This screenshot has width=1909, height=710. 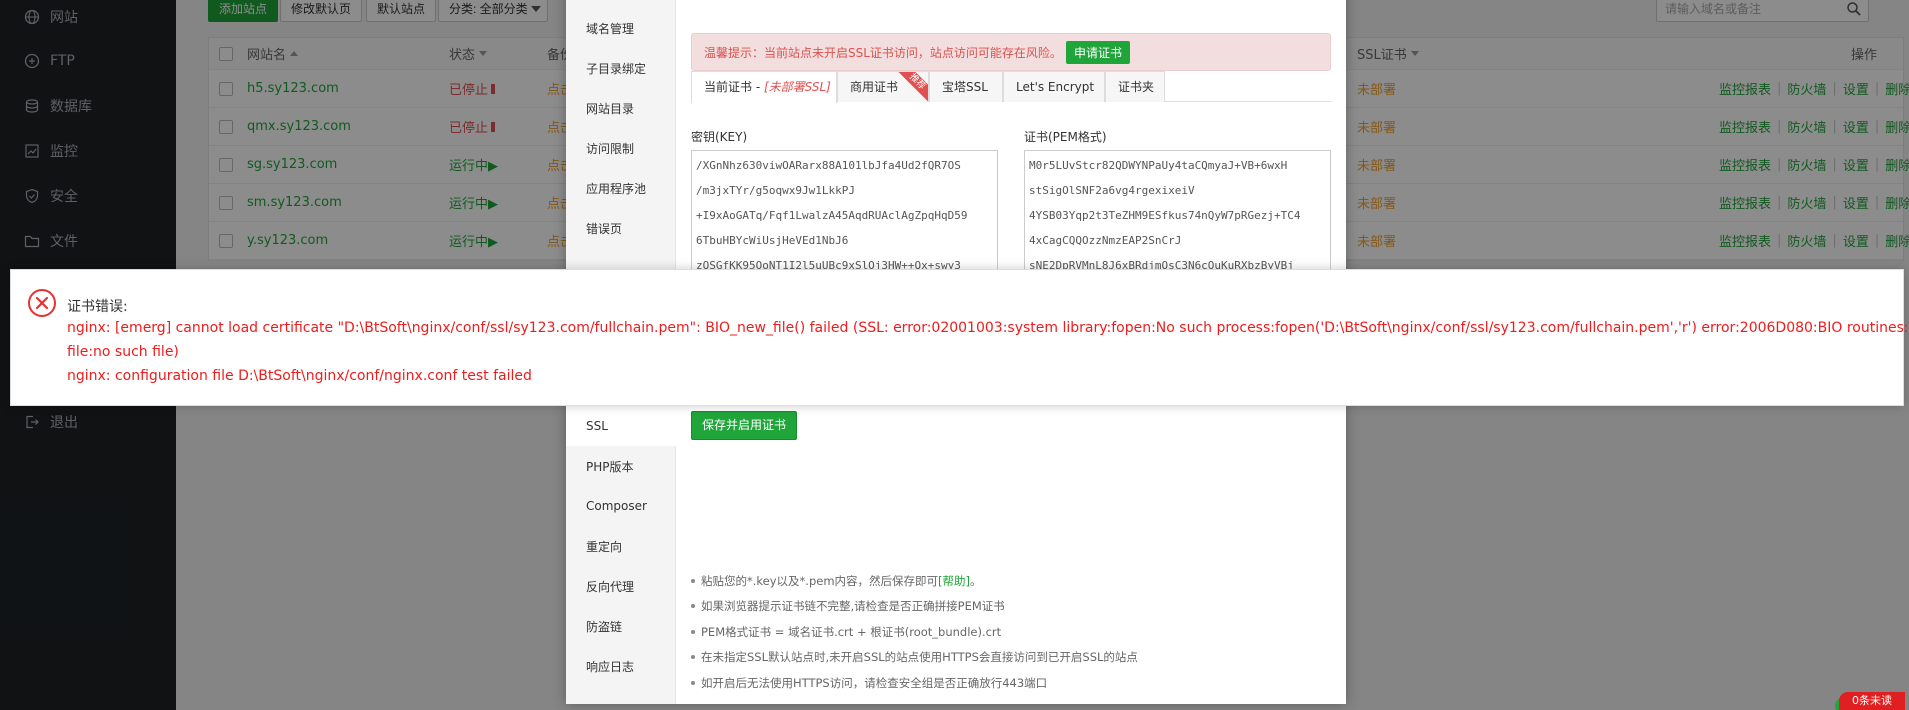 I want to click on tab-commercial-cert: 商用证书 推荐, so click(x=883, y=86).